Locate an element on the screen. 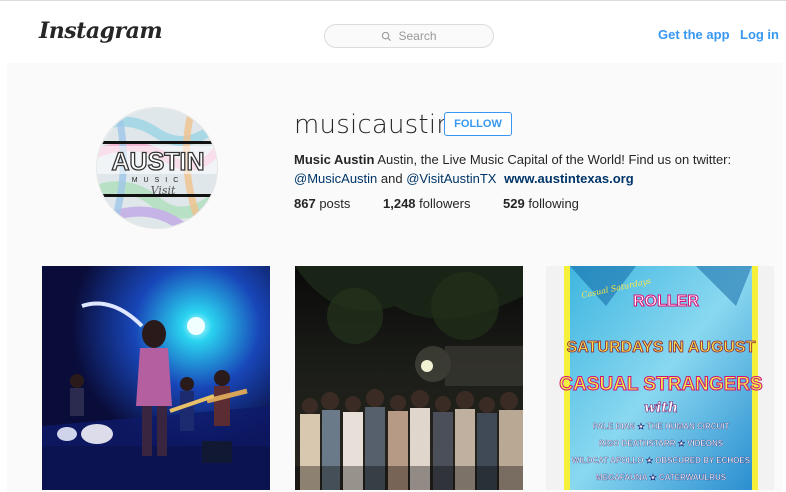  austin-music-logo: AUSTIN MUSIC Visit is located at coordinates (157, 168).